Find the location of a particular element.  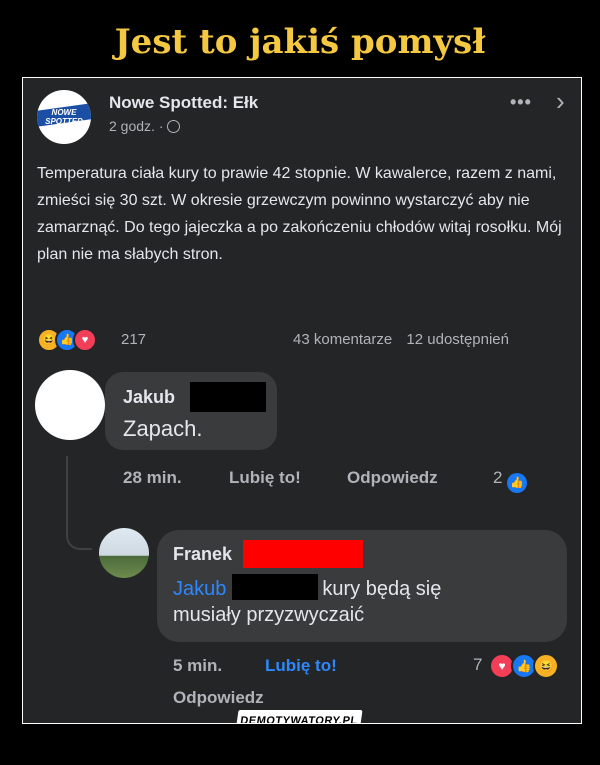

reply-like-button: Lubię to! is located at coordinates (301, 666).